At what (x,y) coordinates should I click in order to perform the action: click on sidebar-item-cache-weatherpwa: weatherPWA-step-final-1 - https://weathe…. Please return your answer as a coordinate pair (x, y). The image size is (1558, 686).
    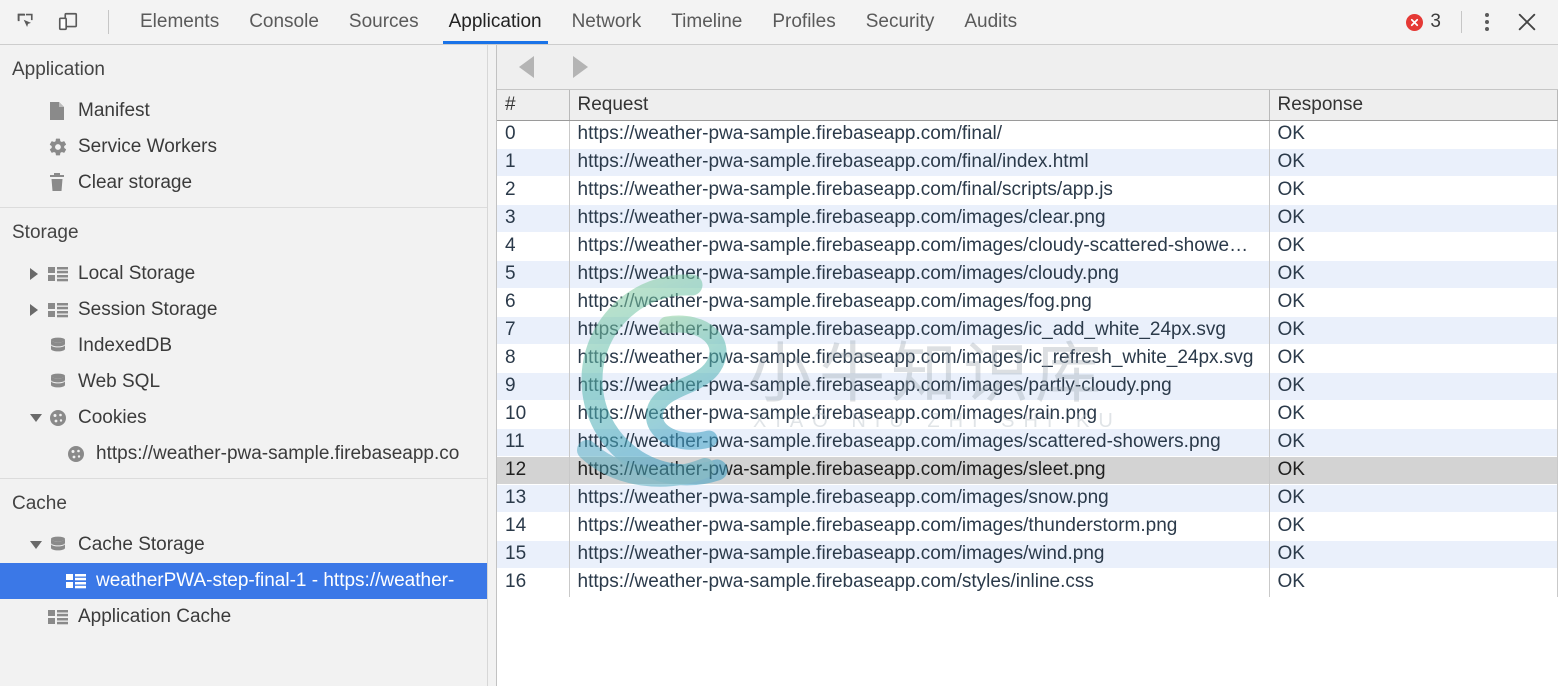
    Looking at the image, I should click on (248, 581).